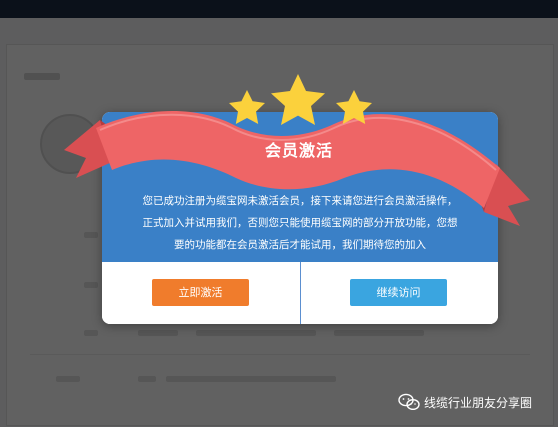 Image resolution: width=558 pixels, height=427 pixels. I want to click on modal-message-line: 要的功能都在会员激活后才能试用，我们期待您的加入, so click(300, 245).